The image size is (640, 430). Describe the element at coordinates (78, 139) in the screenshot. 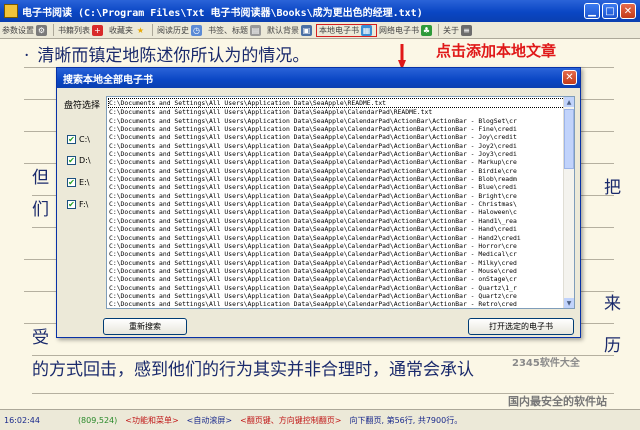

I see `drive-checkbox-c: ✔ C:\` at that location.